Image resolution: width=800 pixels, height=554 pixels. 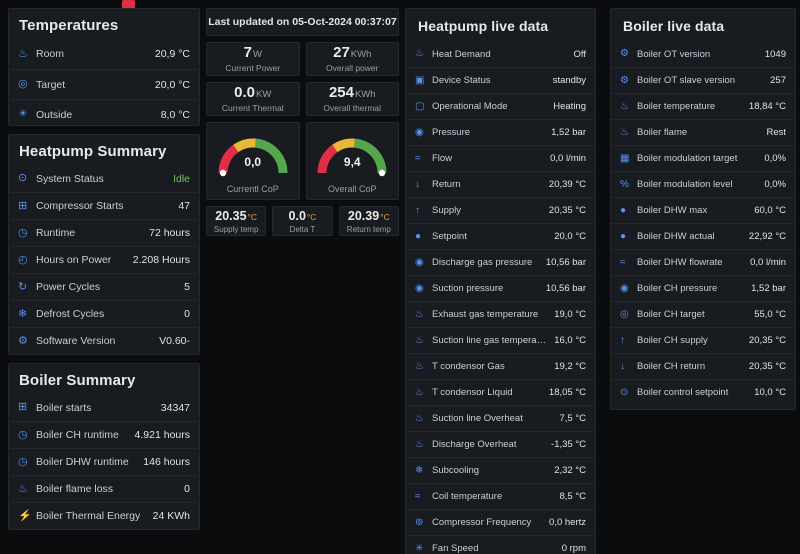 What do you see at coordinates (363, 215) in the screenshot?
I see `stat-value: 20.39` at bounding box center [363, 215].